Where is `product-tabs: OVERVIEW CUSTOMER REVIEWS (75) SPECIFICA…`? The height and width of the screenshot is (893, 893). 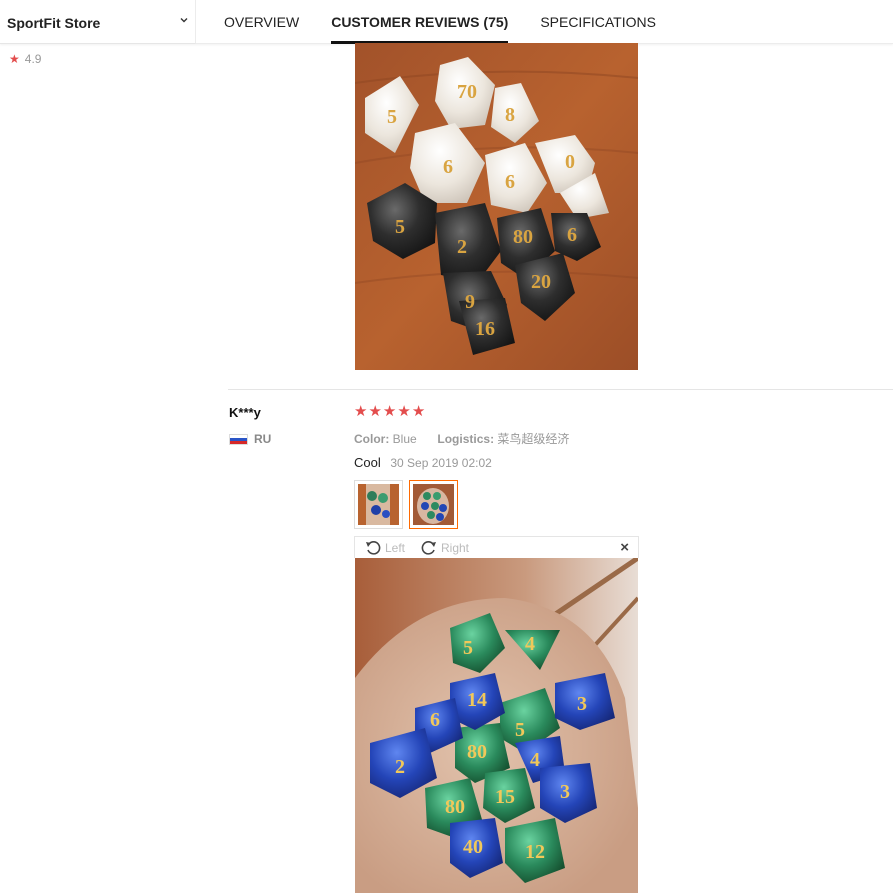
product-tabs: OVERVIEW CUSTOMER REVIEWS (75) SPECIFICA… is located at coordinates (456, 22).